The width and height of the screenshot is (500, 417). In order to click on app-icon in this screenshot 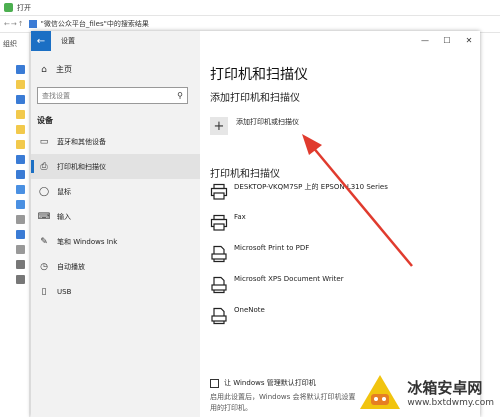, I will do `click(8, 7)`.